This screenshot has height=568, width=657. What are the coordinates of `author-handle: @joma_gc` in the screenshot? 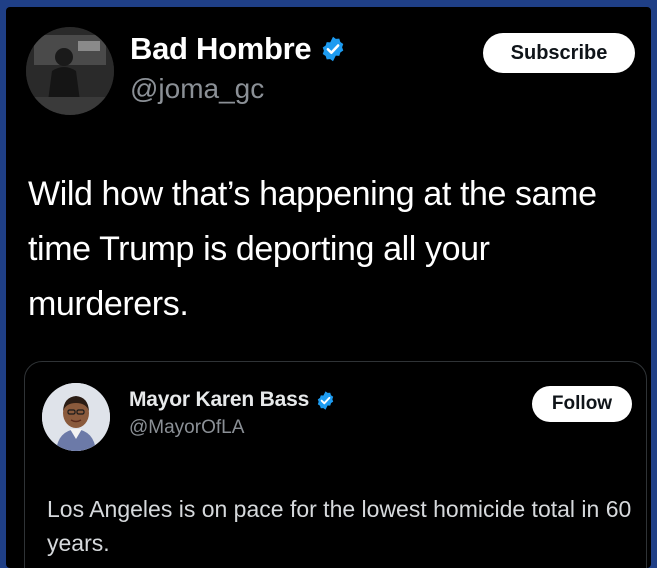 It's located at (238, 89).